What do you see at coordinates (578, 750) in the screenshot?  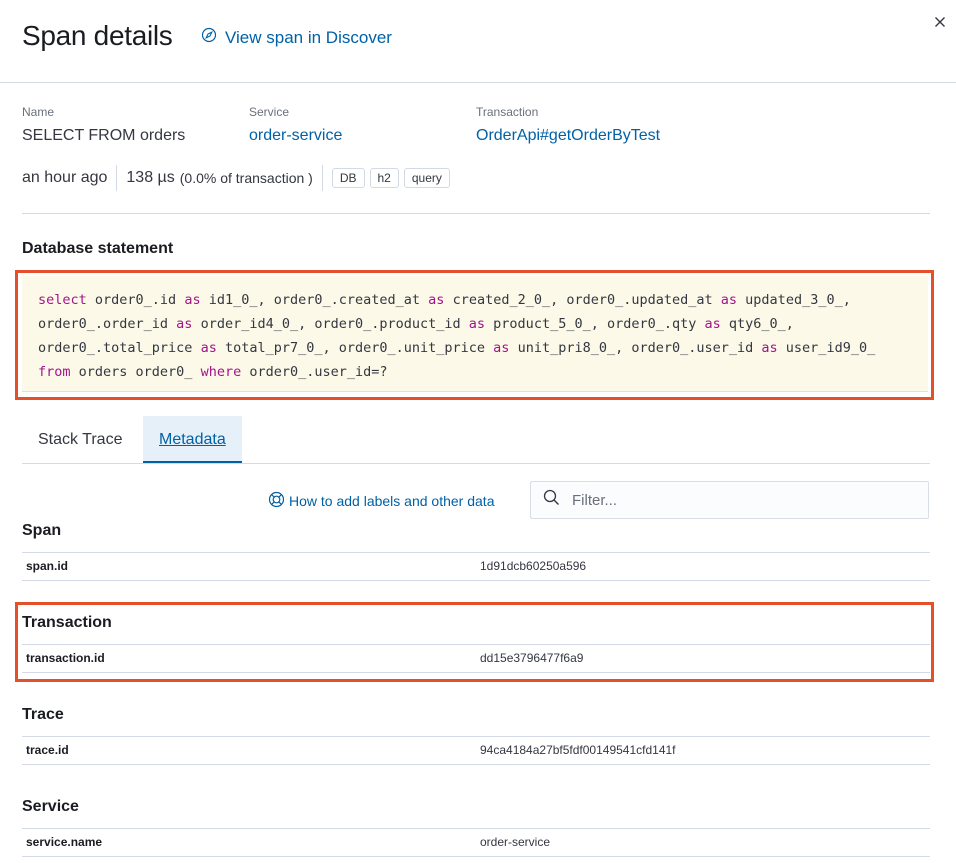 I see `trace-id-value: 94ca4184a27bf5fdf00149541cfd141f` at bounding box center [578, 750].